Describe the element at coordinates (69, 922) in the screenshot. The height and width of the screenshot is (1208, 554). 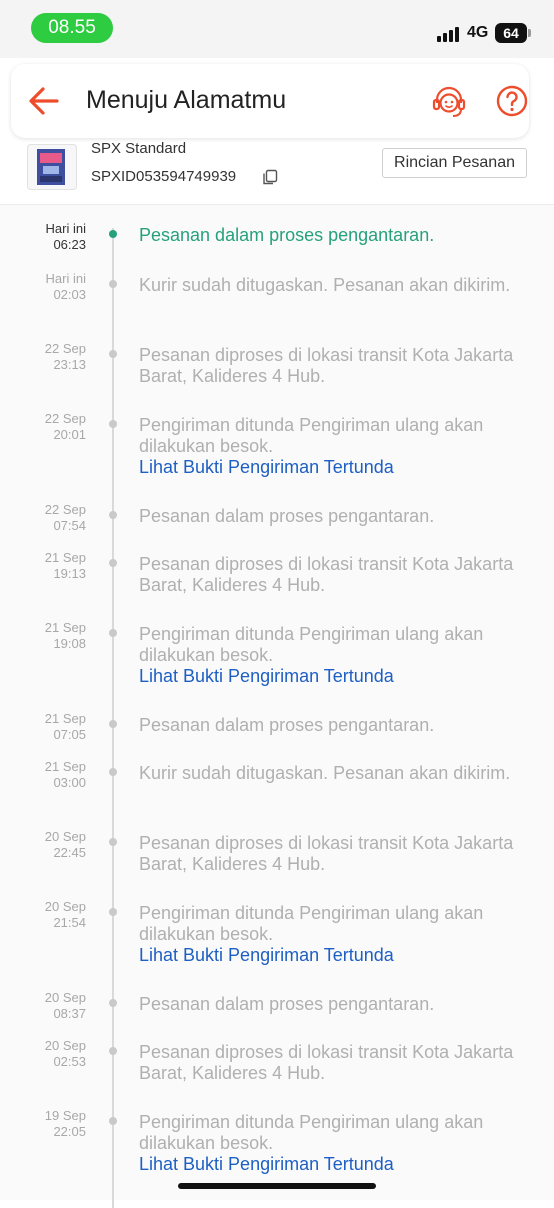
I see `event-time: 21:54` at that location.